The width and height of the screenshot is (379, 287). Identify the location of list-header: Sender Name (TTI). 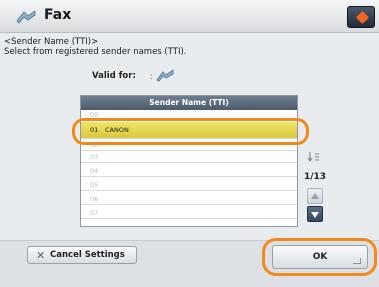
(189, 103).